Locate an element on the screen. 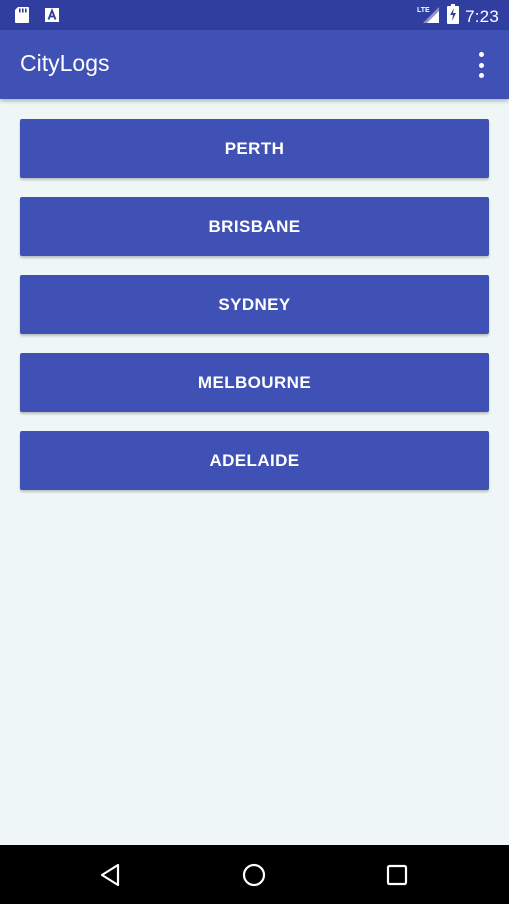 This screenshot has width=509, height=904. navigation-bar is located at coordinates (254, 874).